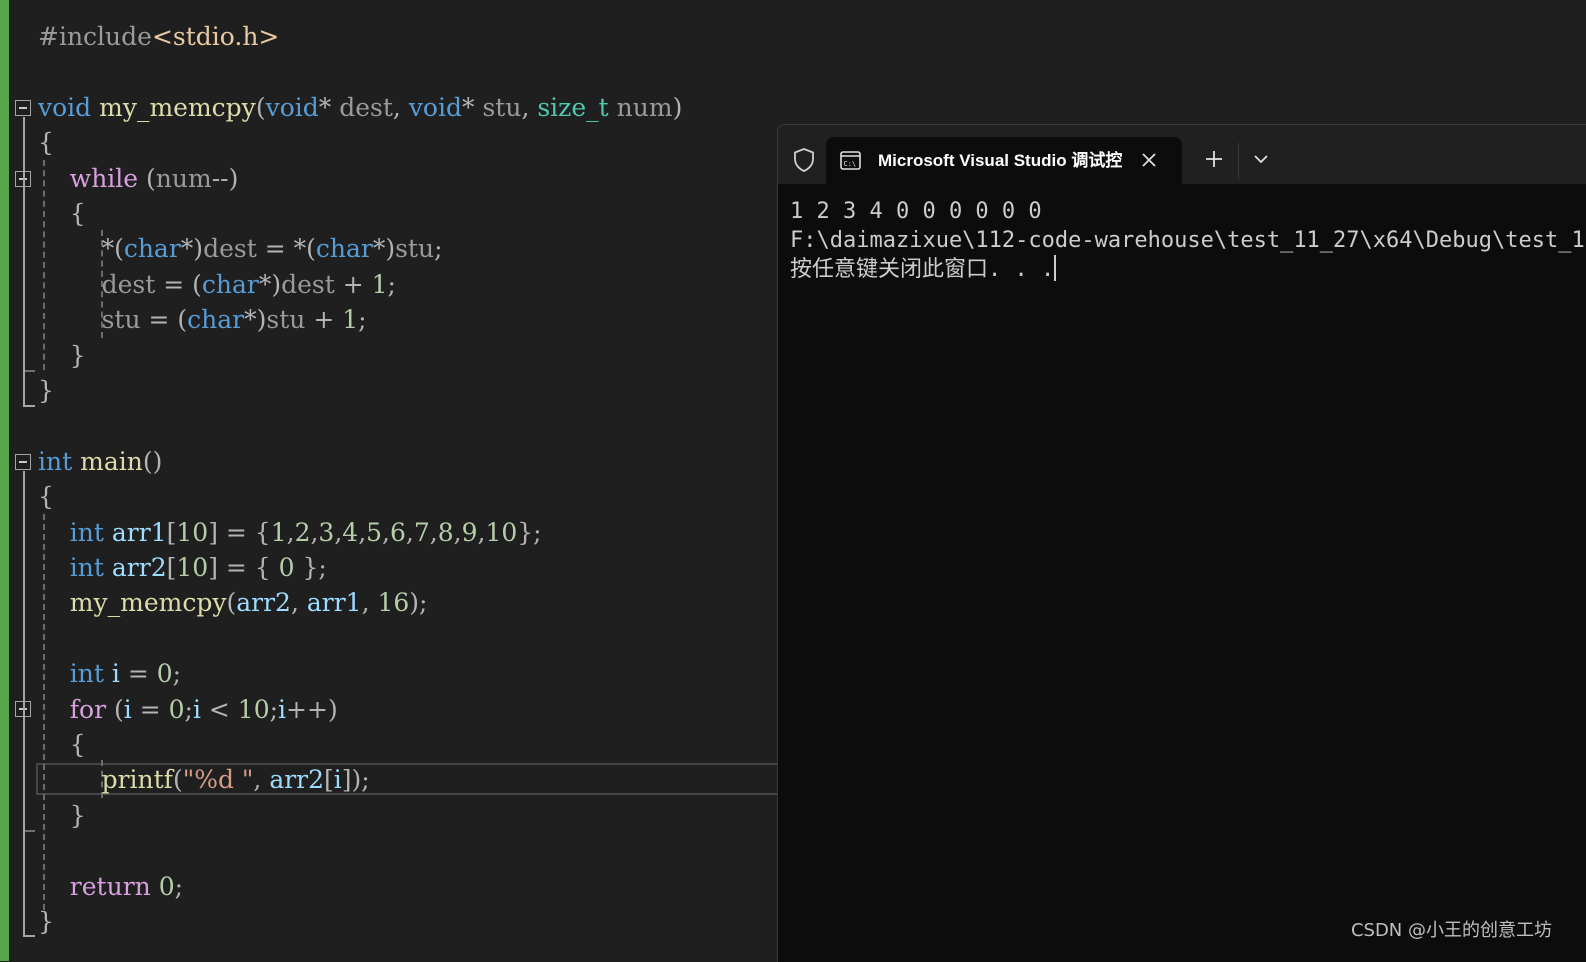 The image size is (1586, 962). I want to click on tab-debug-console: C:\ Microsoft Visual Studio 调试控制台, so click(1004, 160).